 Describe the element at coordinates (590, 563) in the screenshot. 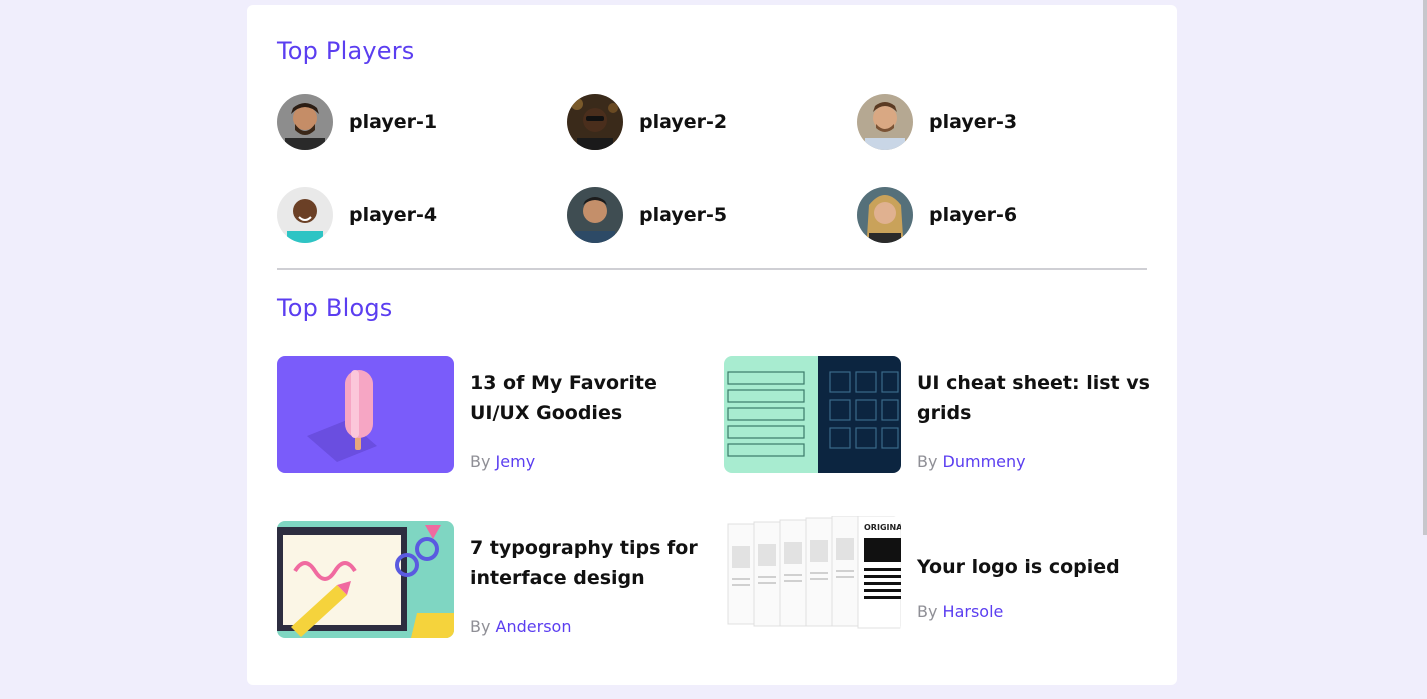

I see `blog-title: 7 typography tips for interface design` at that location.